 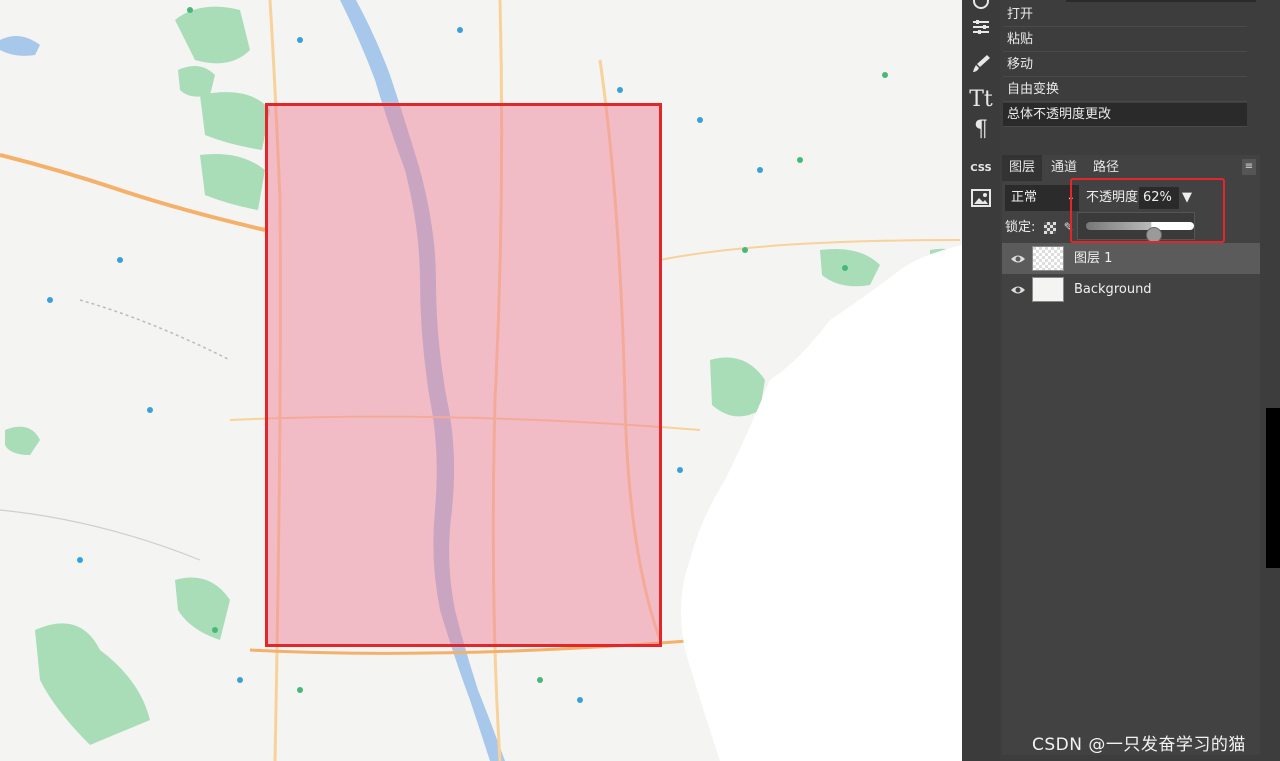 I want to click on panel-menu-icon: ≡, so click(x=1249, y=167).